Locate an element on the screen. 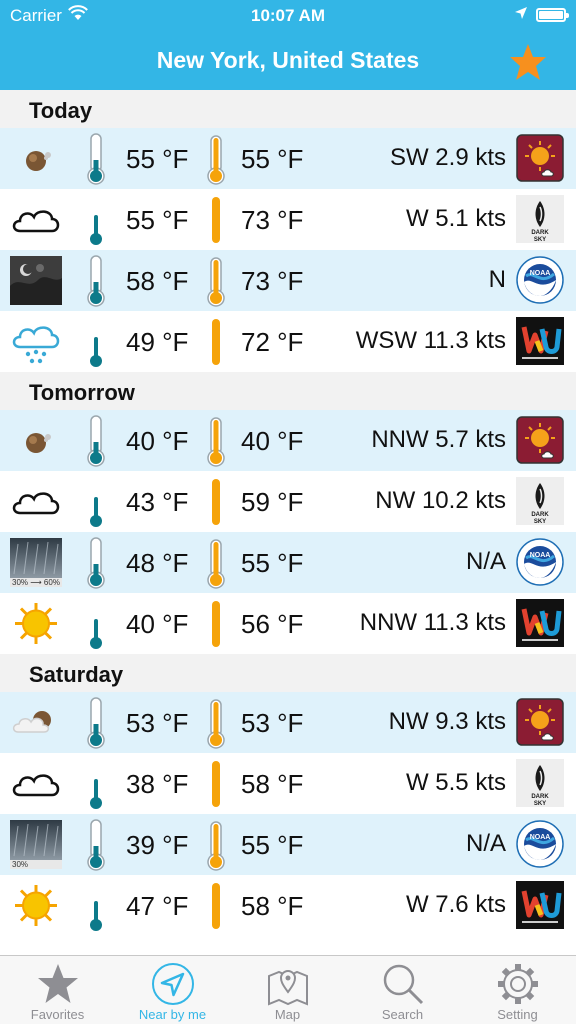 The image size is (576, 1024). low-temp: 58 °F is located at coordinates (157, 281).